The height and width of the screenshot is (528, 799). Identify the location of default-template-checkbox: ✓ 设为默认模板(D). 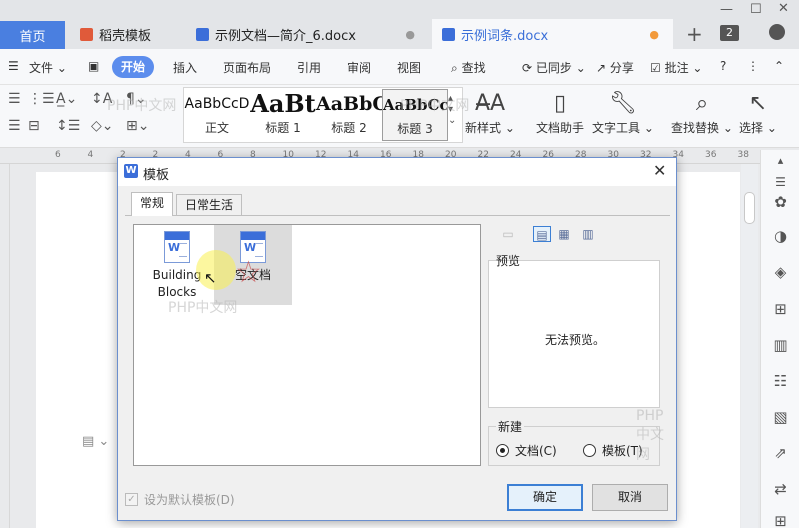
(180, 499).